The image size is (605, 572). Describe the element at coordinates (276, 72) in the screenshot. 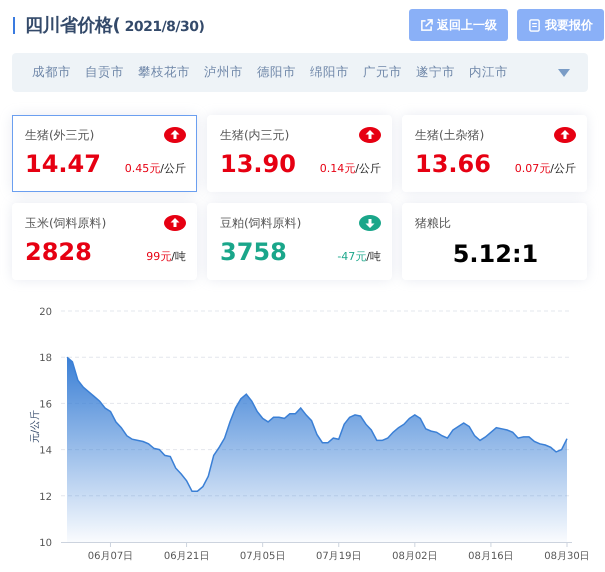

I see `city-link: 德阳市` at that location.